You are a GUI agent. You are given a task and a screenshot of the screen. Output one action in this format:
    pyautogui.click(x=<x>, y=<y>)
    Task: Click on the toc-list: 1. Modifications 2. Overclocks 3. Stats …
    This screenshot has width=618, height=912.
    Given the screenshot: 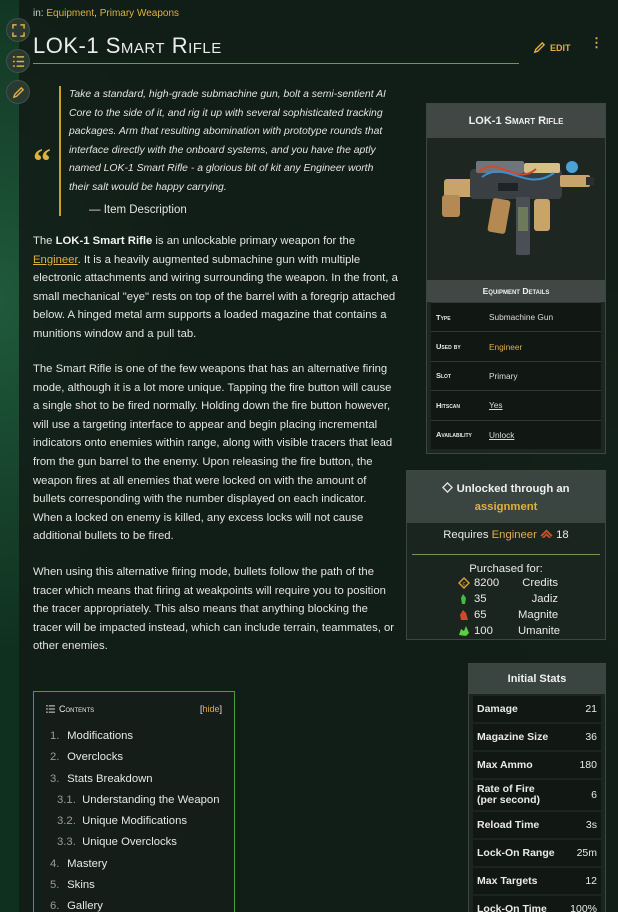 What is the action you would take?
    pyautogui.click(x=134, y=821)
    